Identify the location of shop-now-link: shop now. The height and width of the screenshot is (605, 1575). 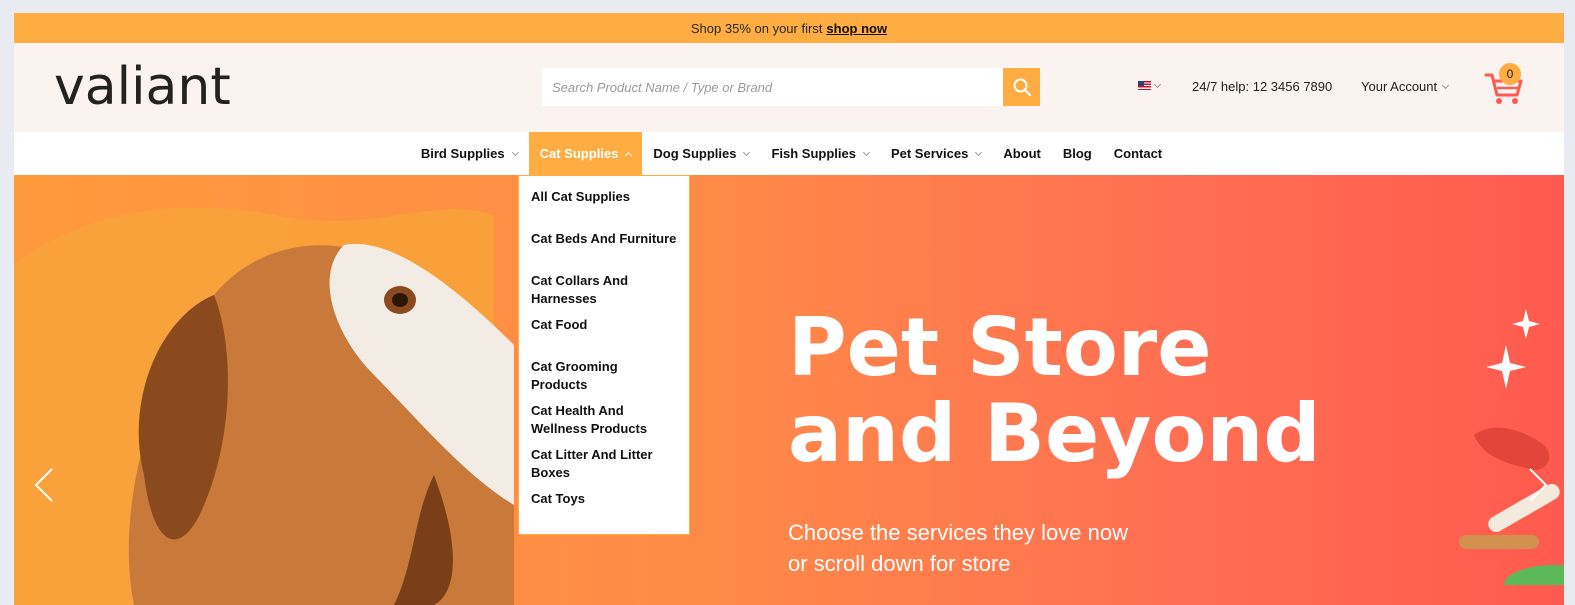
(856, 28).